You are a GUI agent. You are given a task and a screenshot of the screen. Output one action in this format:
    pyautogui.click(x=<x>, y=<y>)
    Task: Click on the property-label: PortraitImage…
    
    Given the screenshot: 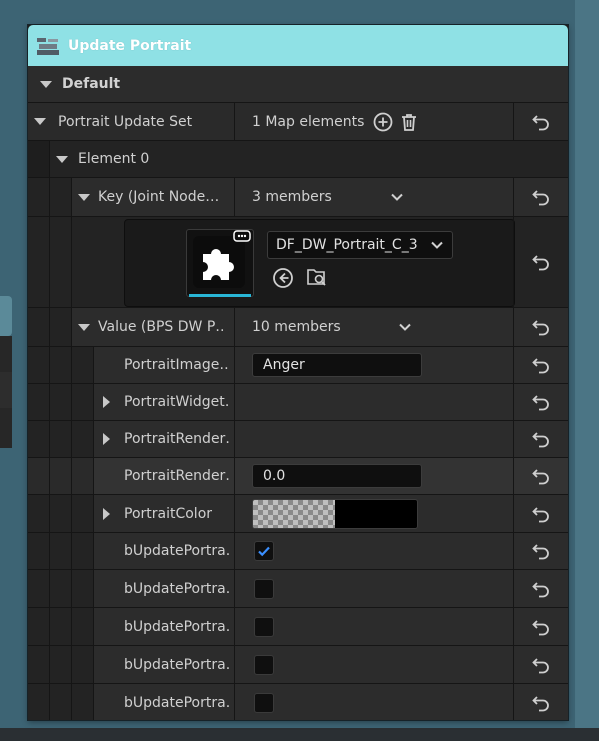 What is the action you would take?
    pyautogui.click(x=177, y=365)
    